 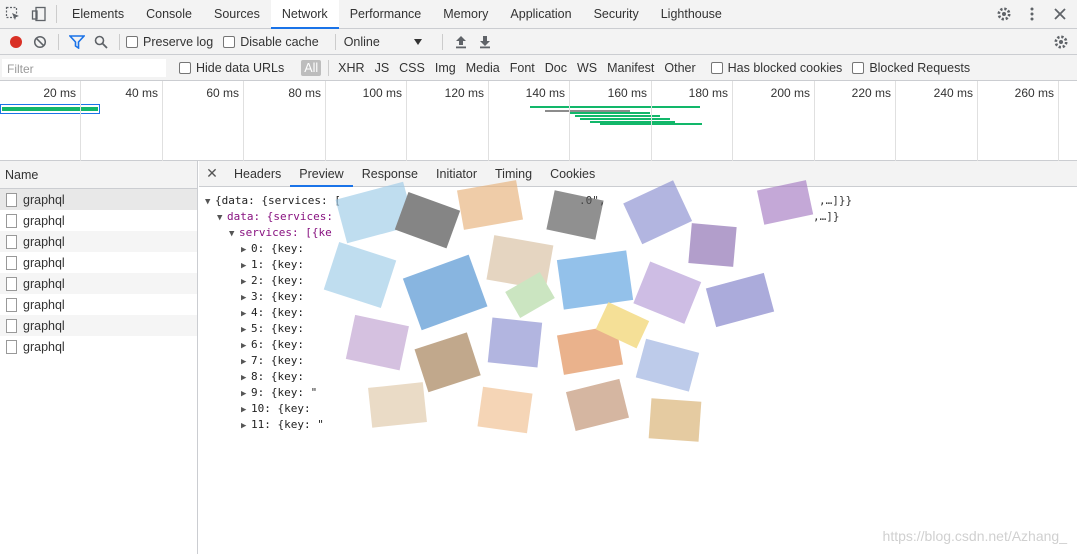 I want to click on tab-security: Security, so click(x=616, y=14).